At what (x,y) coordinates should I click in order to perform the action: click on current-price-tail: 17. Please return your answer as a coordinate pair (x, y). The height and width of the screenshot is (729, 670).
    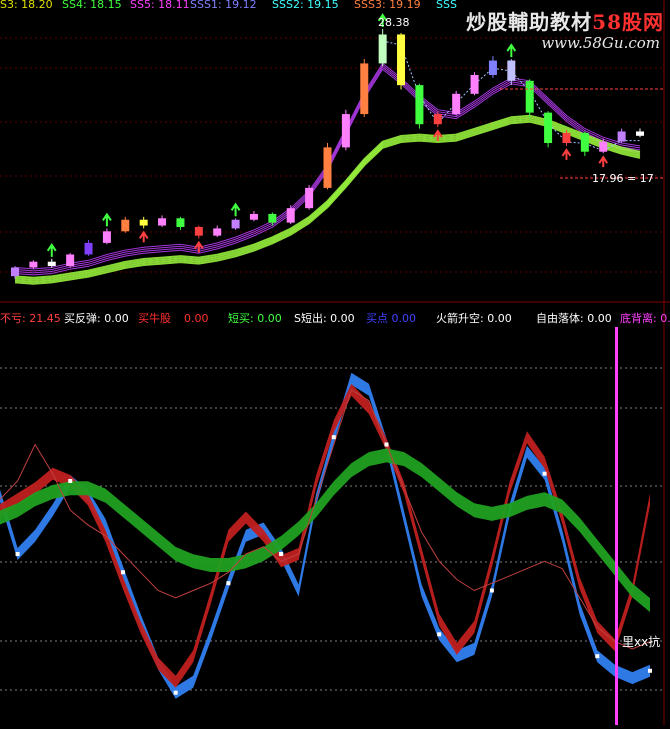
    Looking at the image, I should click on (646, 178).